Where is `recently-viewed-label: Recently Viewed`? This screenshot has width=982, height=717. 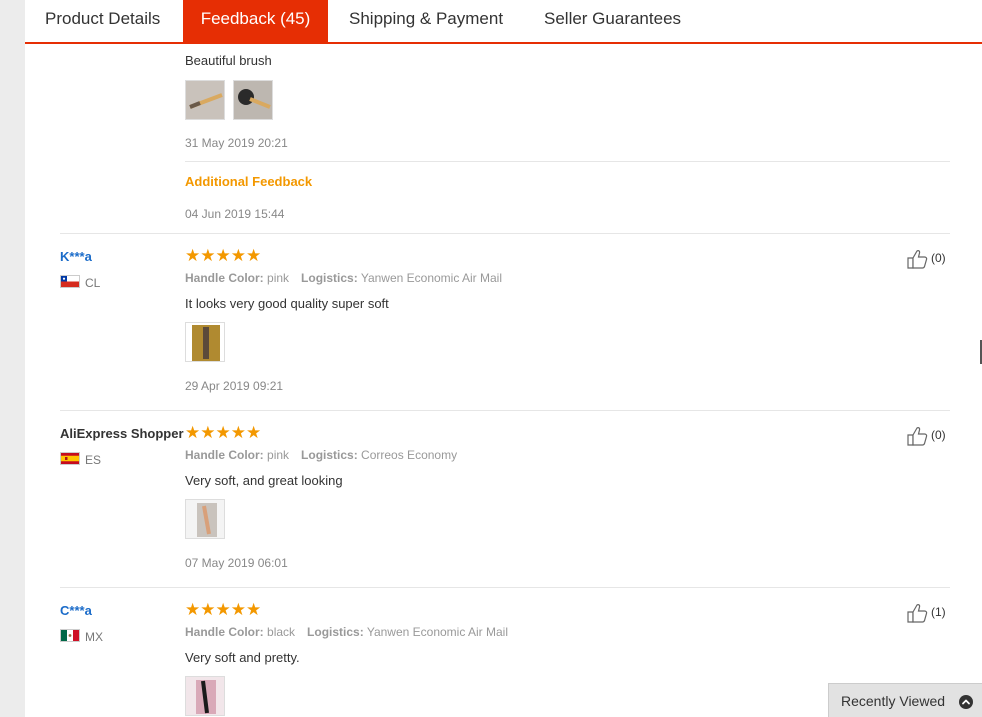
recently-viewed-label: Recently Viewed is located at coordinates (893, 701).